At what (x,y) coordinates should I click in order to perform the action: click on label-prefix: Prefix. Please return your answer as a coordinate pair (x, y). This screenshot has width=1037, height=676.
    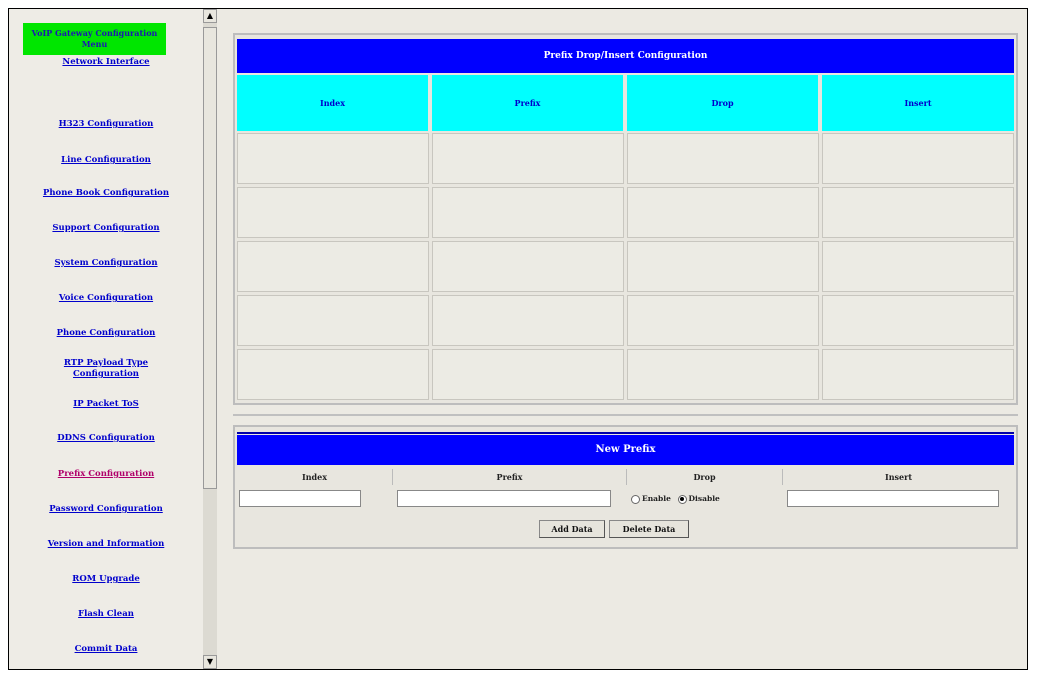
    Looking at the image, I should click on (510, 477).